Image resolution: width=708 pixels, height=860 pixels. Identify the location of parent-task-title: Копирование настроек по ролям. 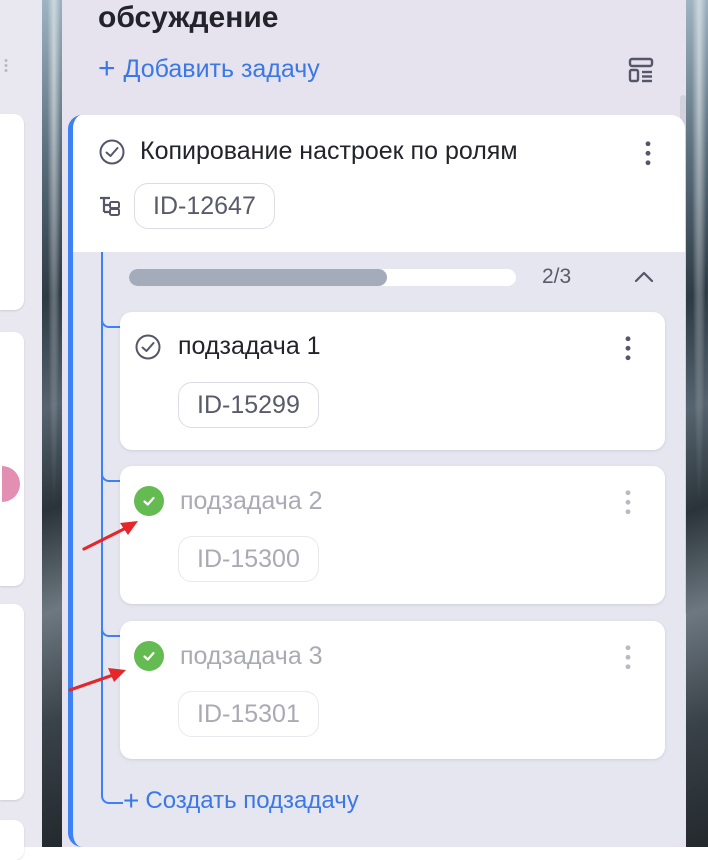
(329, 151).